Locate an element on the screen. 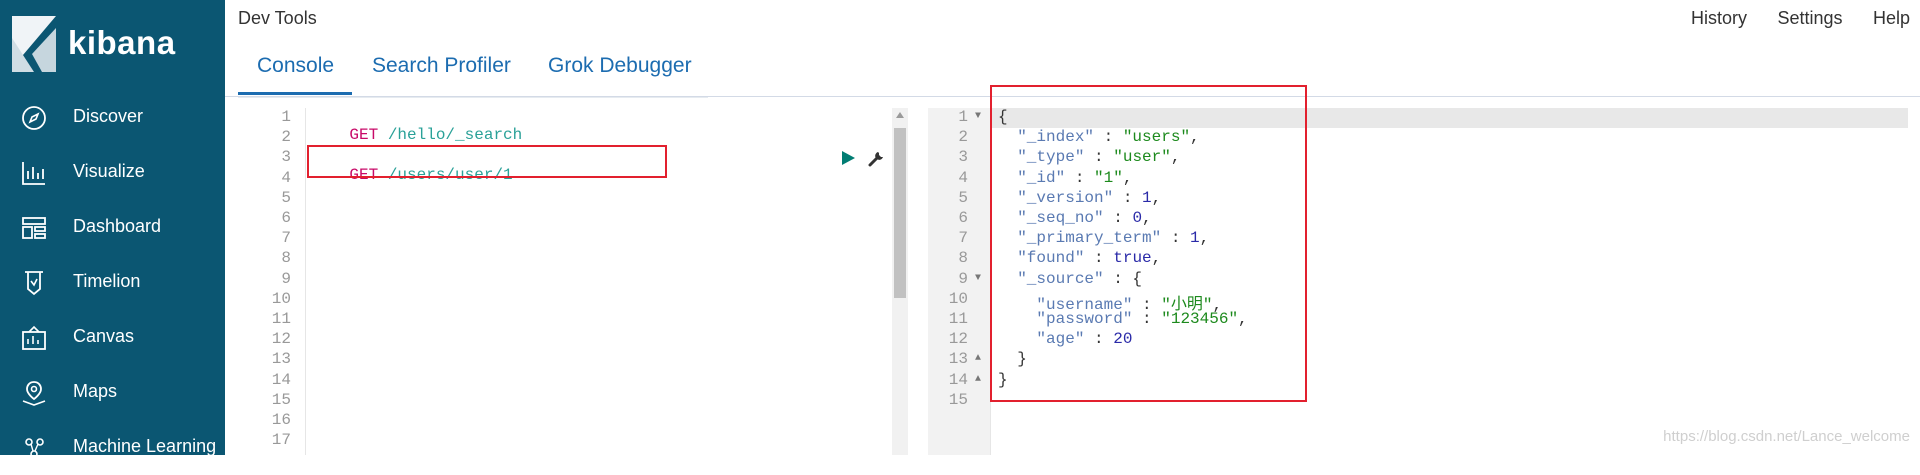  kibana-logo: kibana is located at coordinates (112, 44).